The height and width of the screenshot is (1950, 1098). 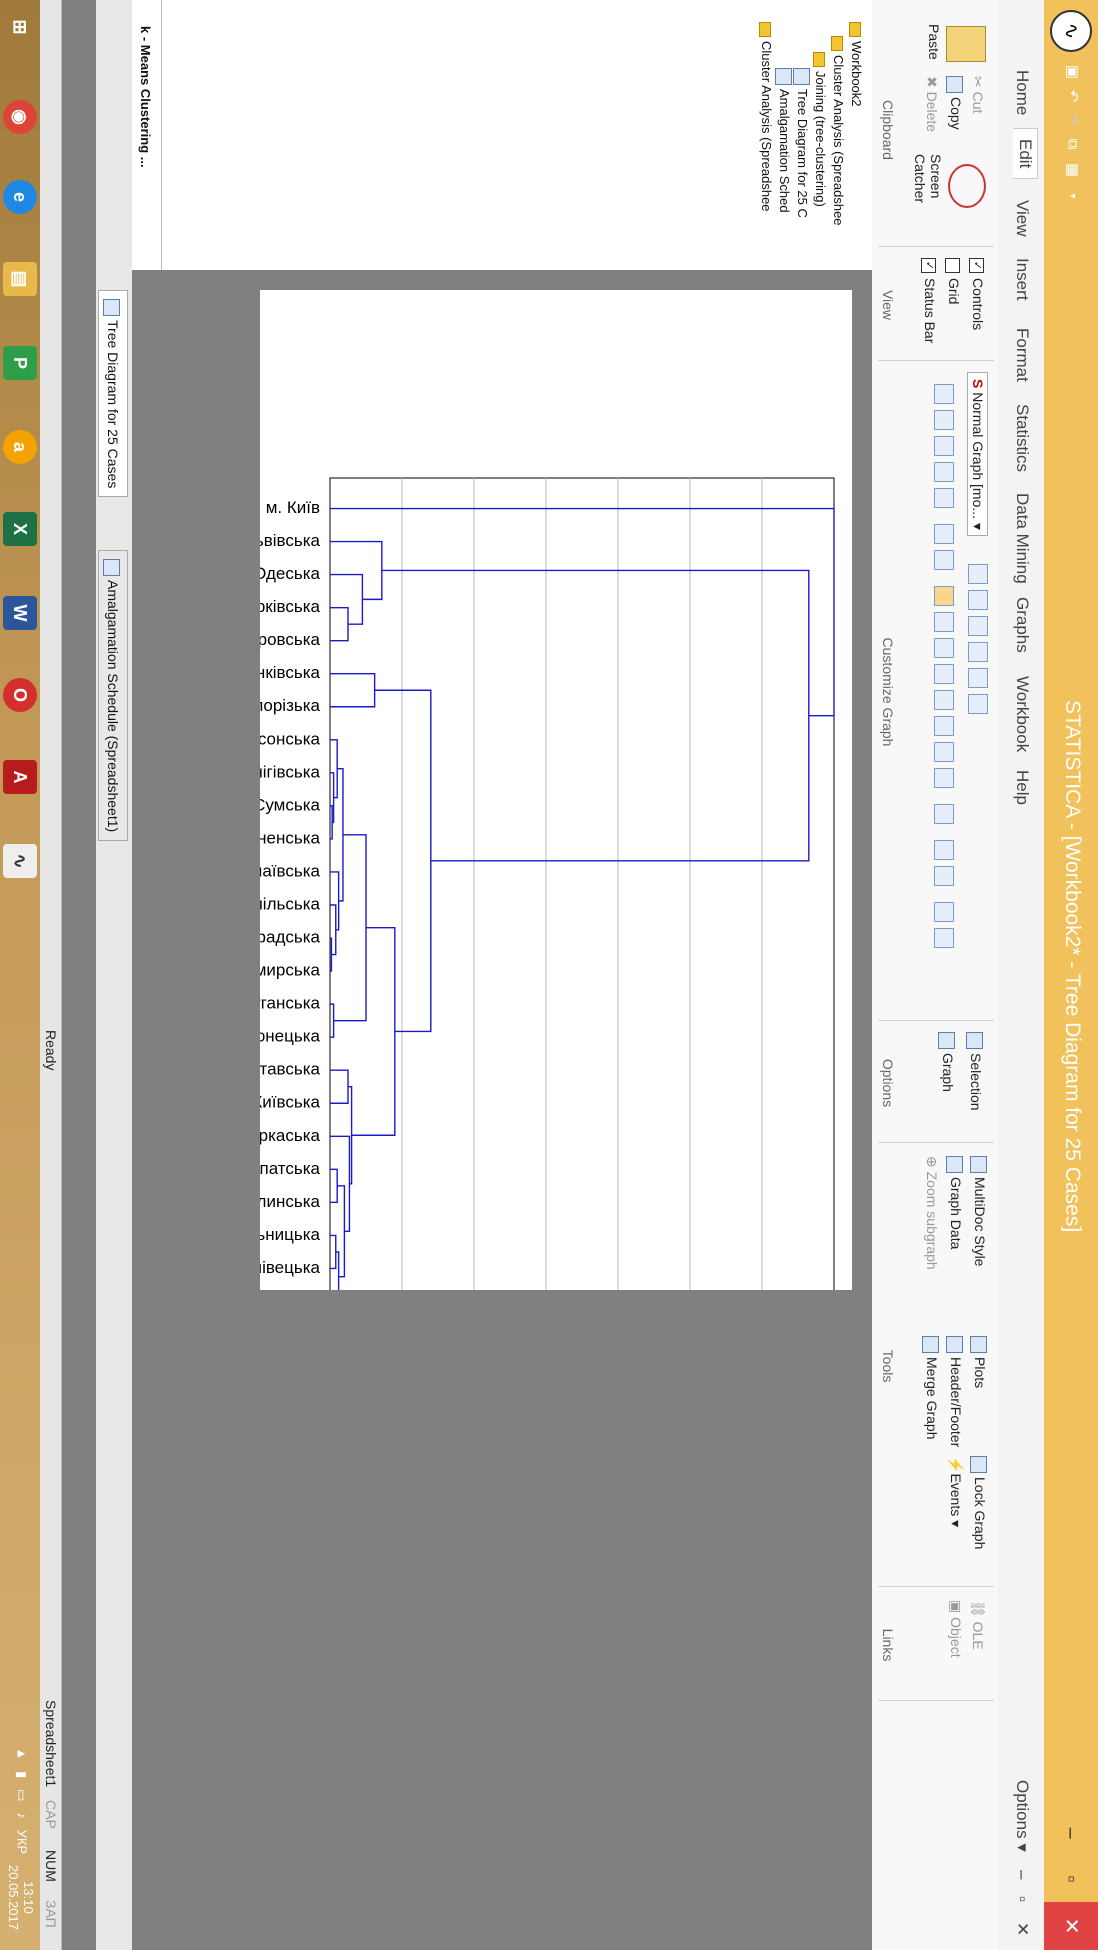 I want to click on lock-graph-button: Lock Graph, so click(x=979, y=1502).